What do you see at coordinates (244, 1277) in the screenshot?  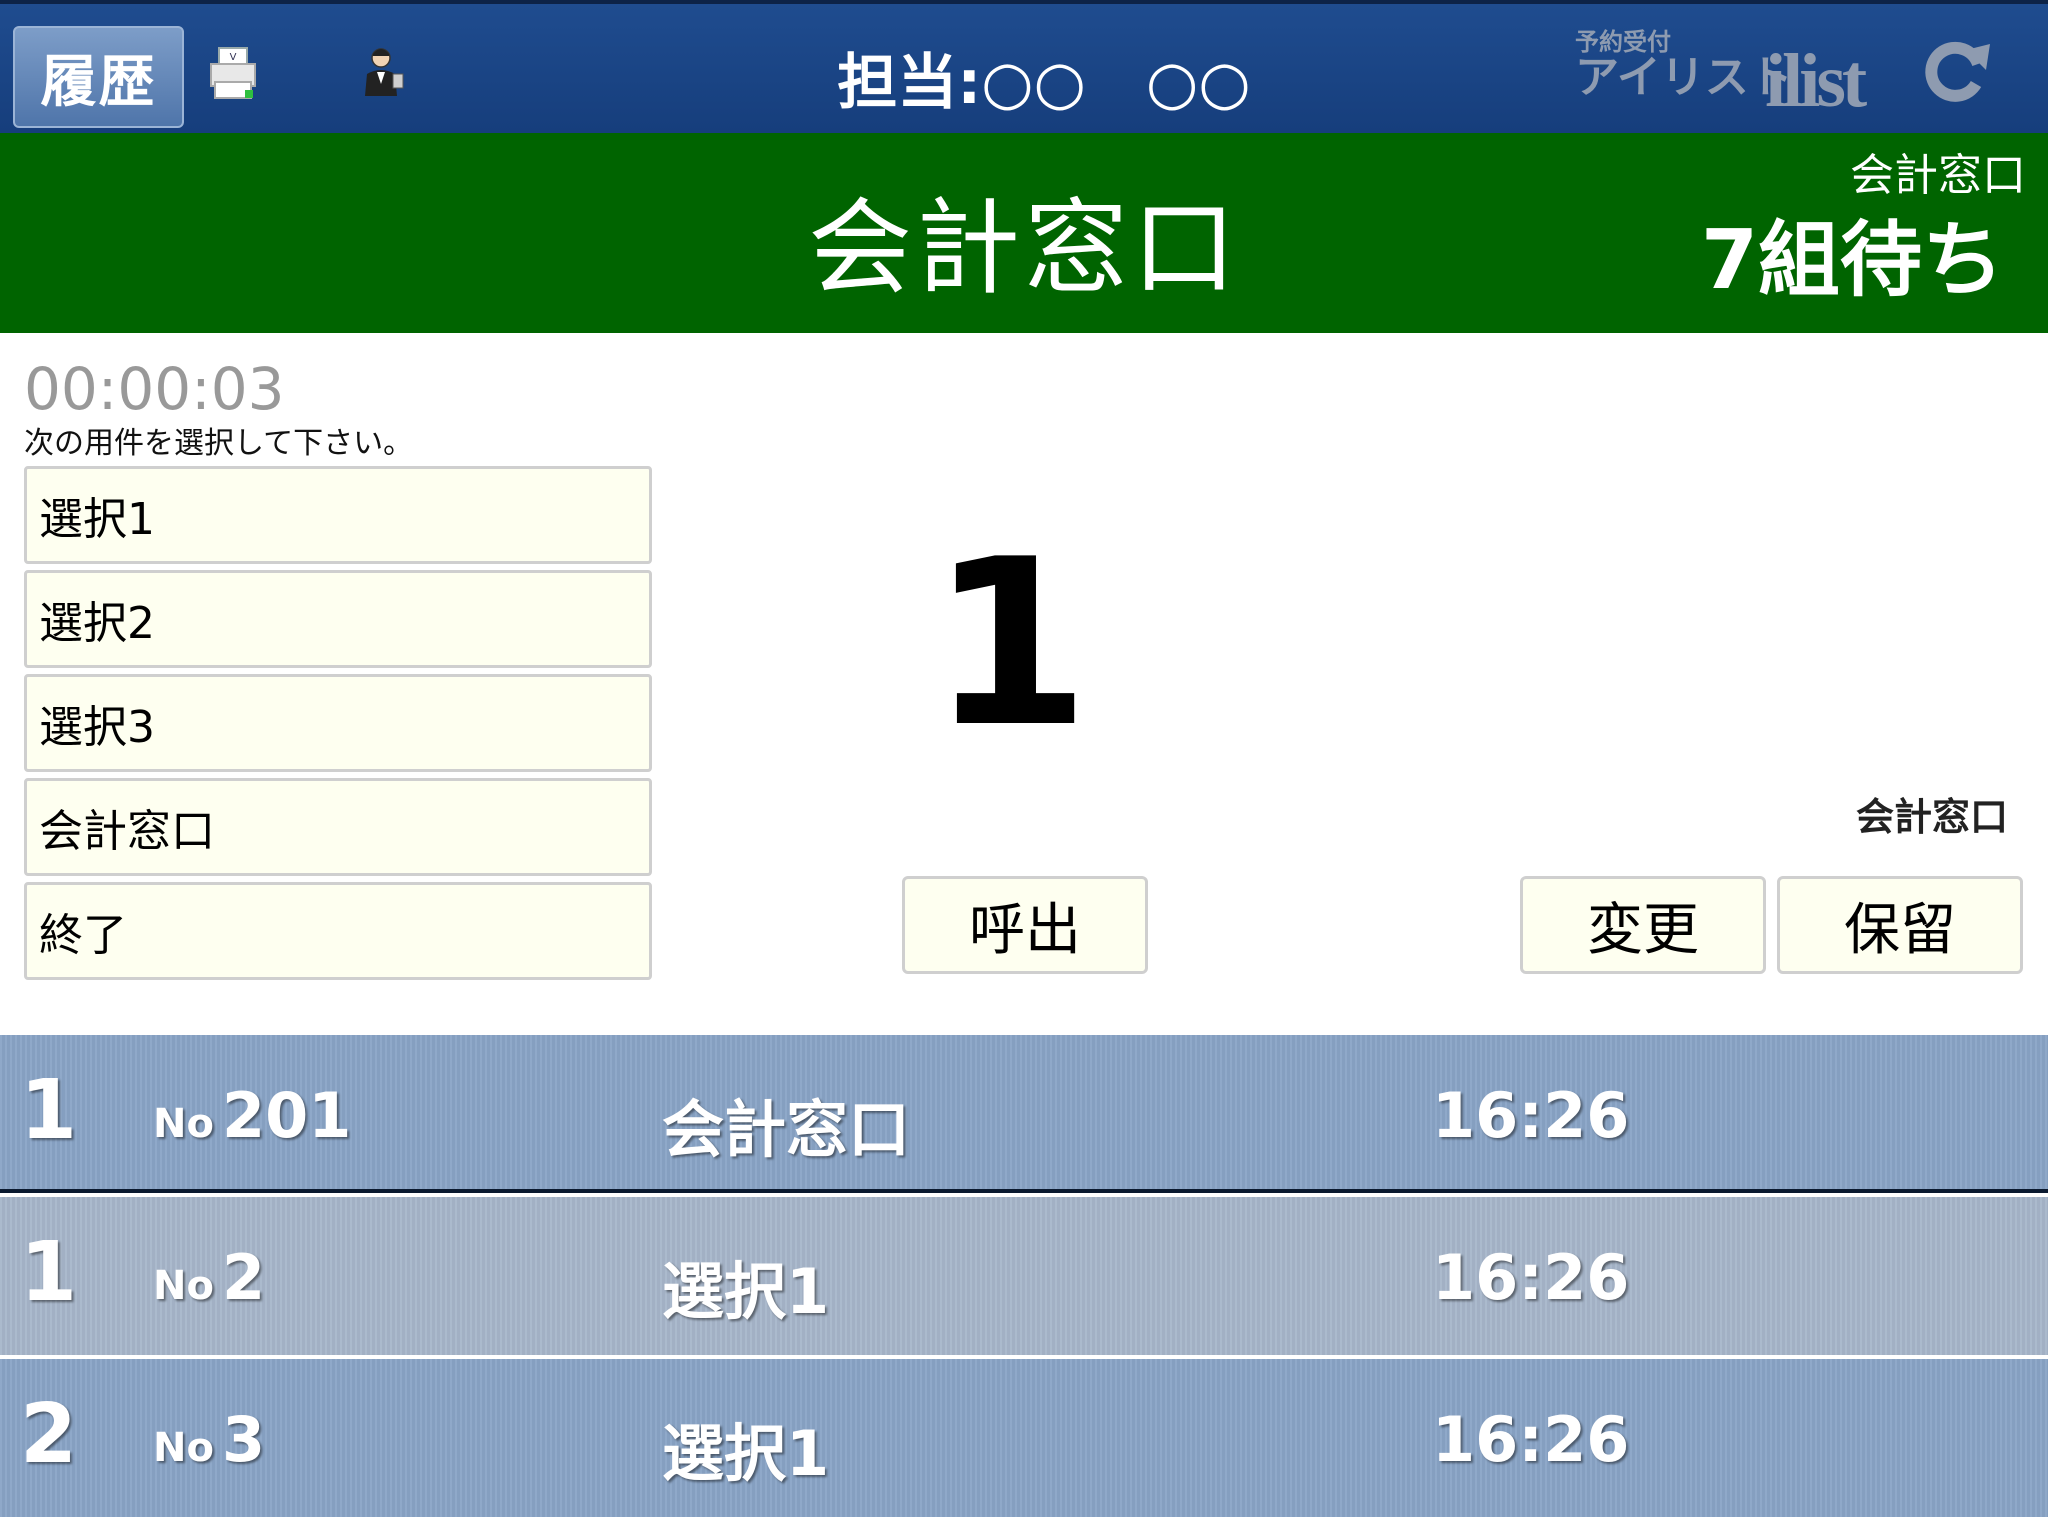 I see `queue-ticket-number: 2` at bounding box center [244, 1277].